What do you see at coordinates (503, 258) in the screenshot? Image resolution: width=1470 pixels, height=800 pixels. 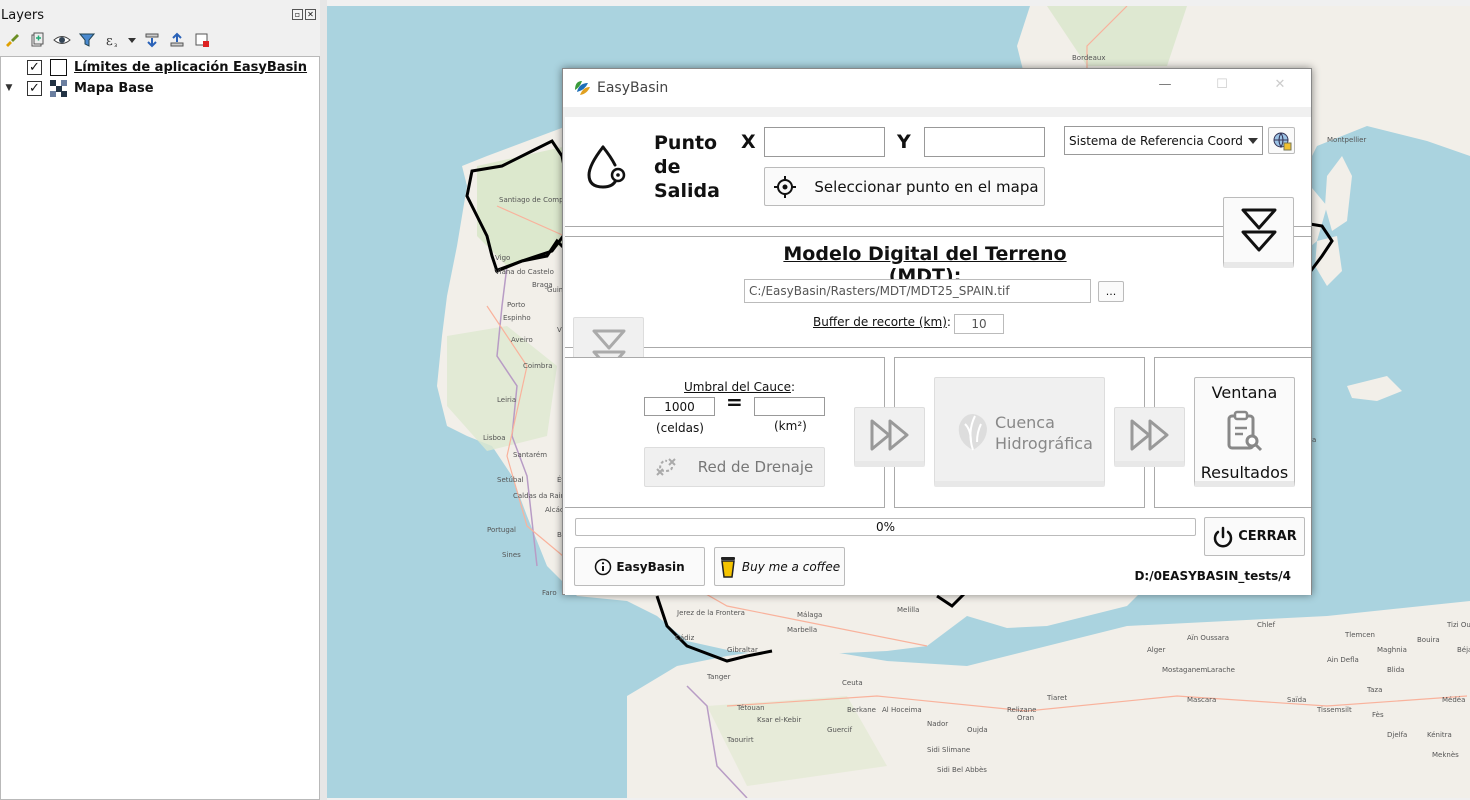 I see `map-place-label: Vigo` at bounding box center [503, 258].